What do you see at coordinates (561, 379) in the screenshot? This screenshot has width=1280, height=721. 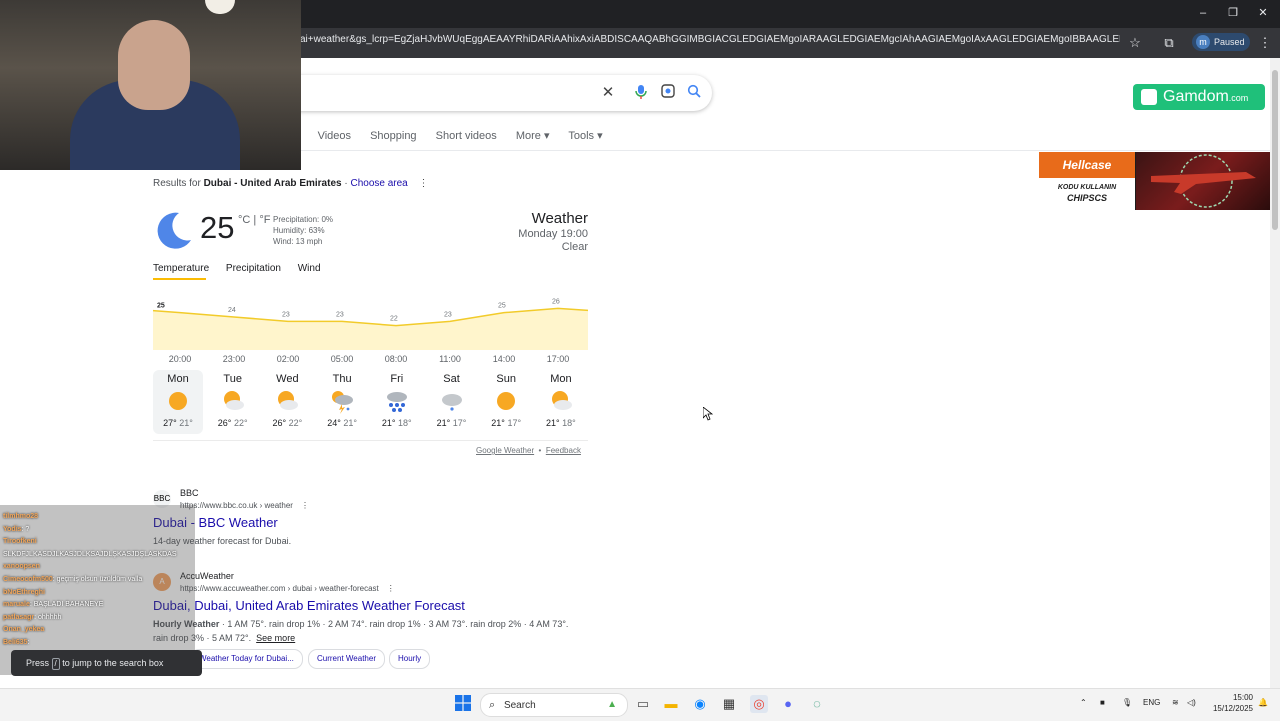 I see `day-name: Mon` at bounding box center [561, 379].